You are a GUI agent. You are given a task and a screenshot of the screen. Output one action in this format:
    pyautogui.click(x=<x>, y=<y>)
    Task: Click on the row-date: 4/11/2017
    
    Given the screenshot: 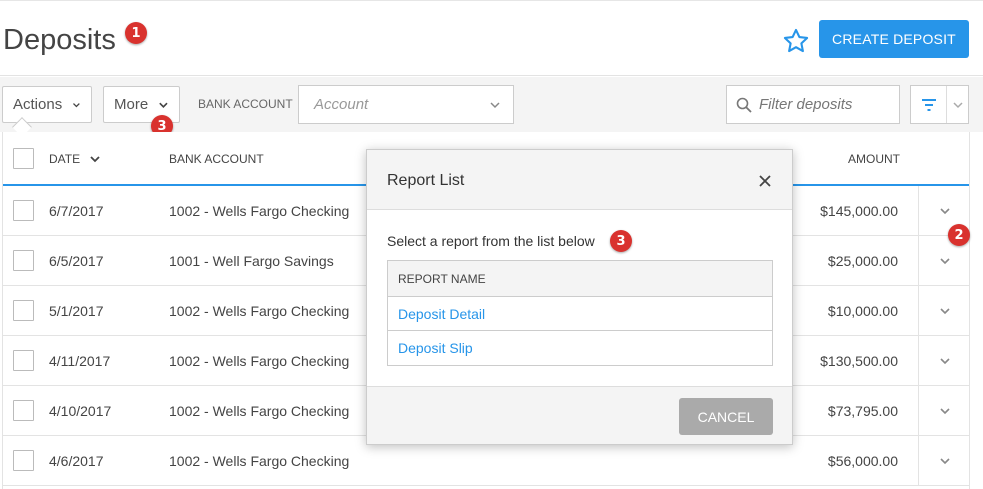 What is the action you would take?
    pyautogui.click(x=80, y=361)
    